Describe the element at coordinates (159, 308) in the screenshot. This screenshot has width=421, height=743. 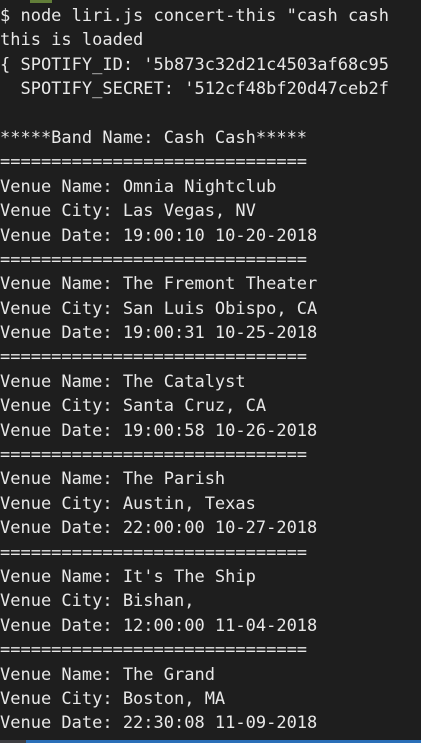
I see `venue-city: Venue City: San Luis Obispo, CA` at that location.